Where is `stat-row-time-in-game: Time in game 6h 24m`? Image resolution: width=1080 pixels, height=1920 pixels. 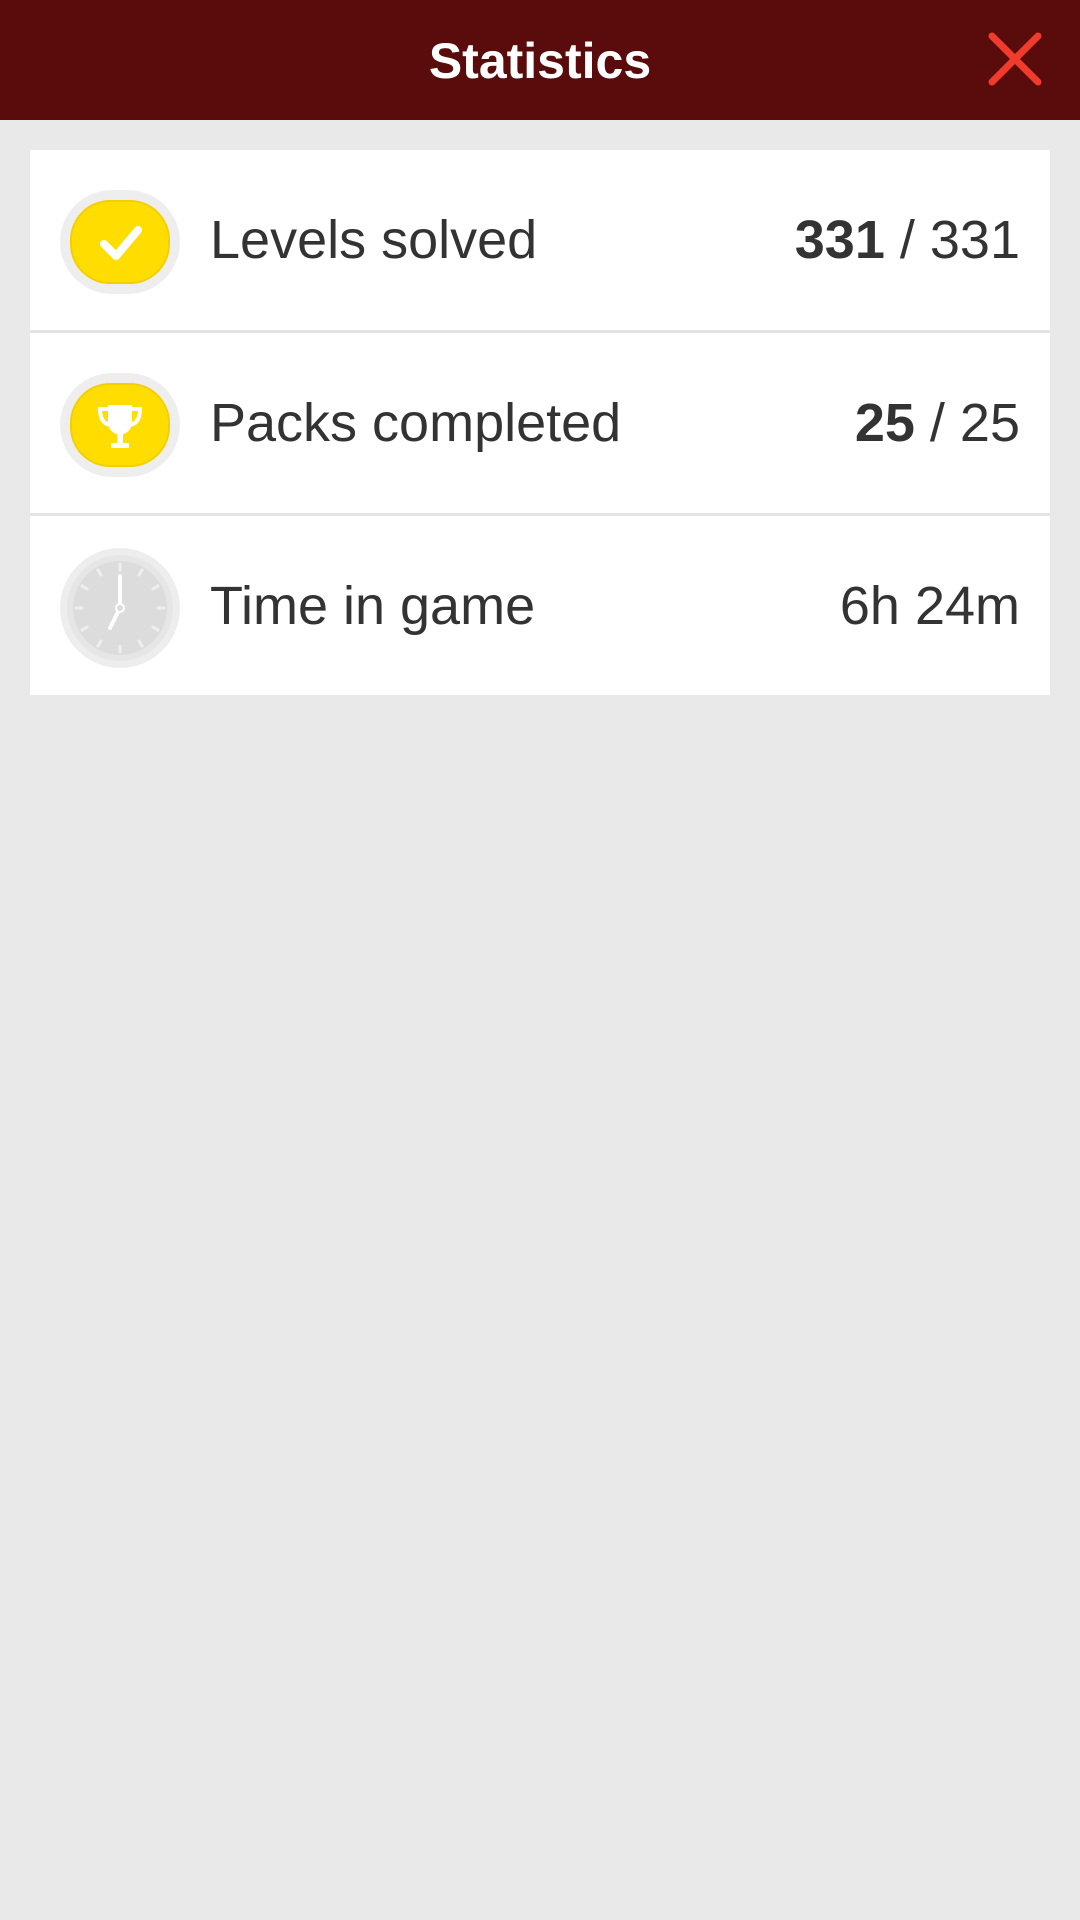 stat-row-time-in-game: Time in game 6h 24m is located at coordinates (540, 606).